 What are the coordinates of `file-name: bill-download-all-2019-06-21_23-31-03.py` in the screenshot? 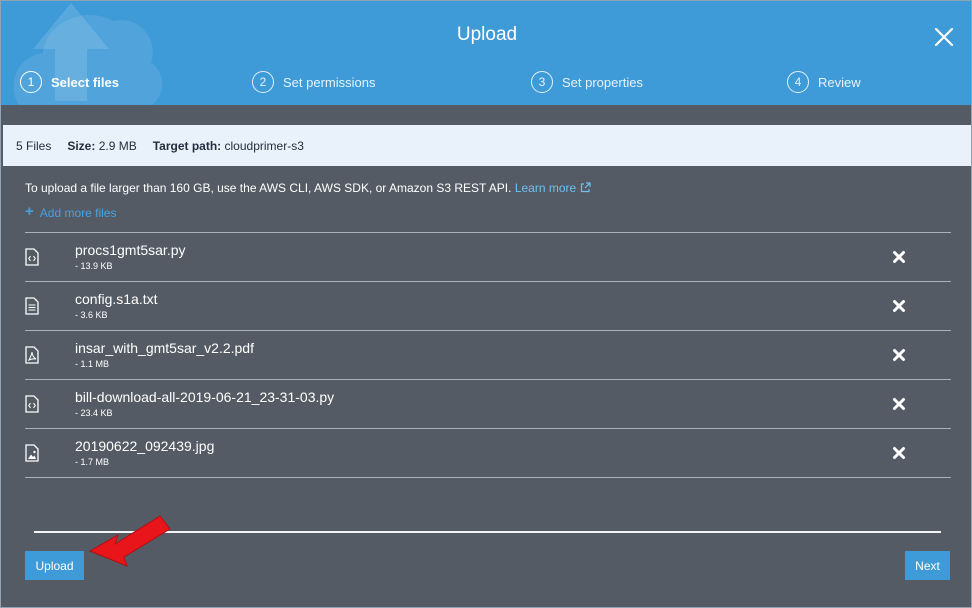 It's located at (205, 397).